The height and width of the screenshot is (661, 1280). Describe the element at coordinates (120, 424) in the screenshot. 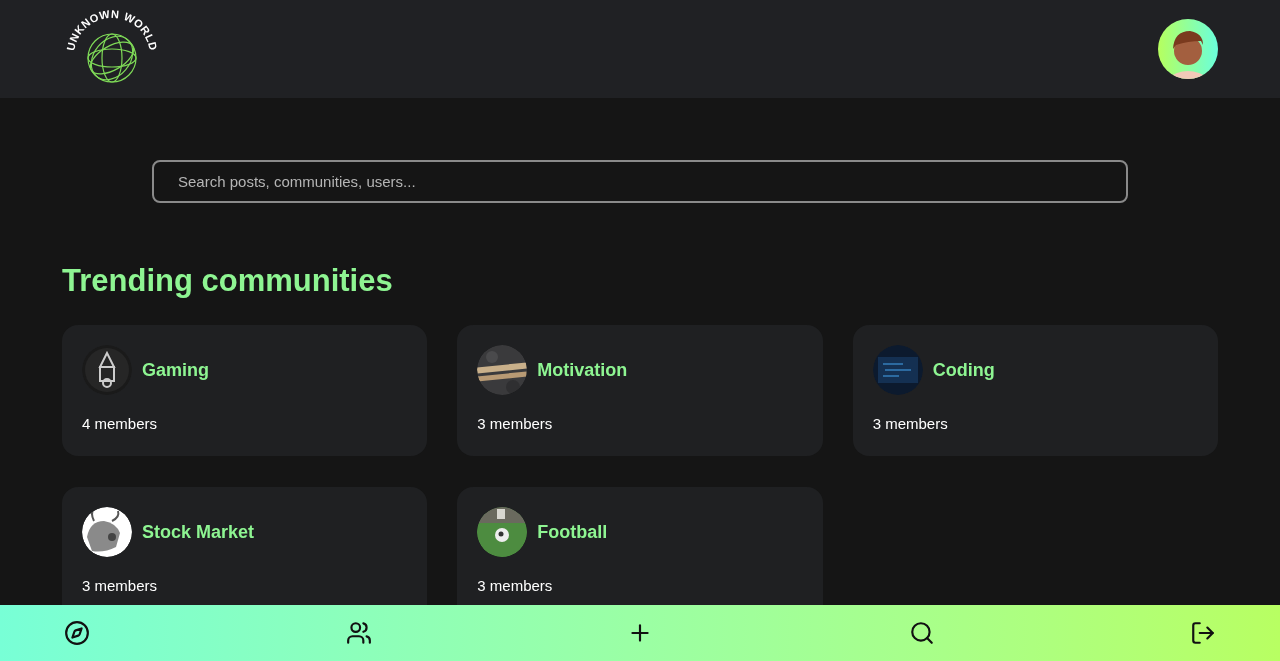

I see `member-count: 4 members` at that location.